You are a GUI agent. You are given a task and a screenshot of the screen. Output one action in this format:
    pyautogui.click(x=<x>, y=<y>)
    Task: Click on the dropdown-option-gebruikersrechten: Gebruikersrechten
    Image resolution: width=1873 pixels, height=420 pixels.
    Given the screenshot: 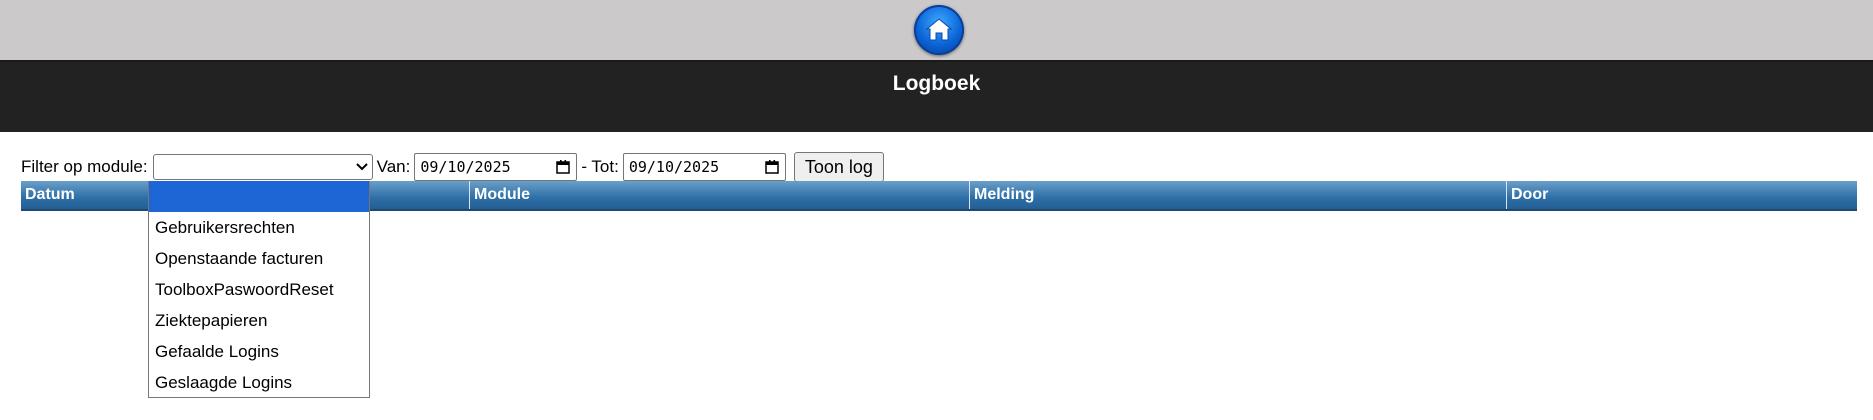 What is the action you would take?
    pyautogui.click(x=259, y=227)
    